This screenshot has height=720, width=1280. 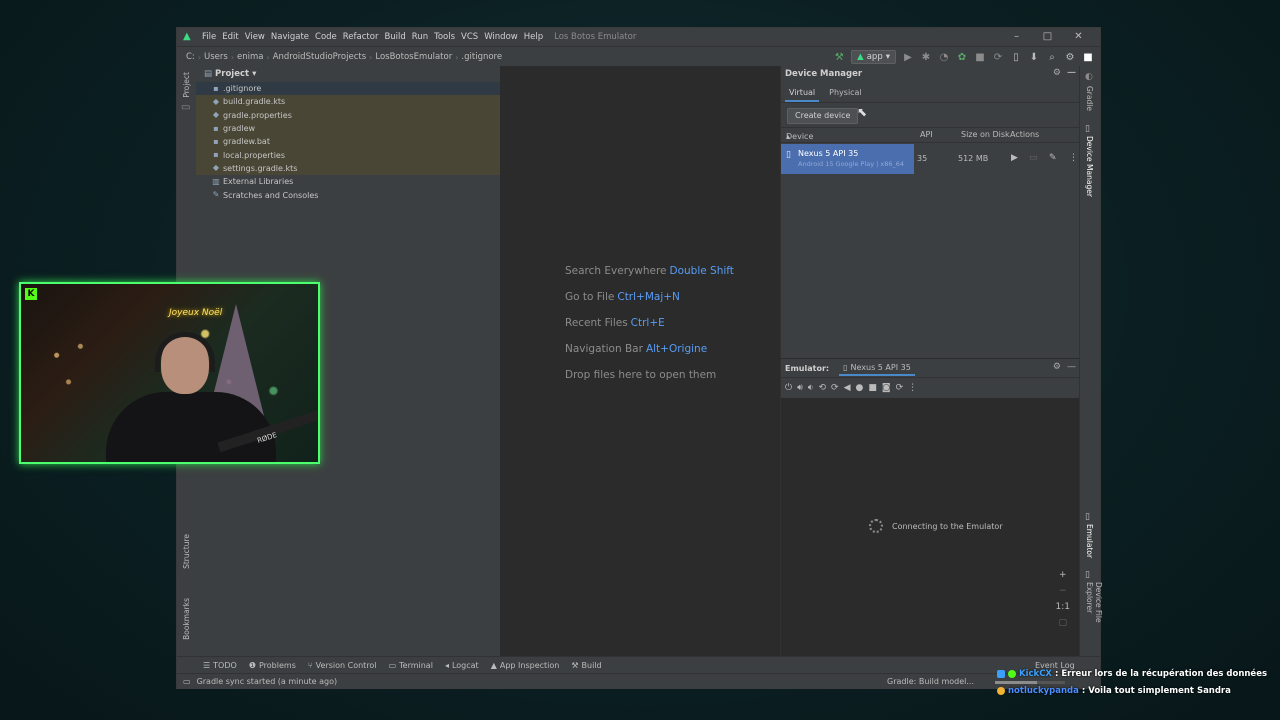 I want to click on tree-item-external-libraries: ▥ External Libraries, so click(x=348, y=181).